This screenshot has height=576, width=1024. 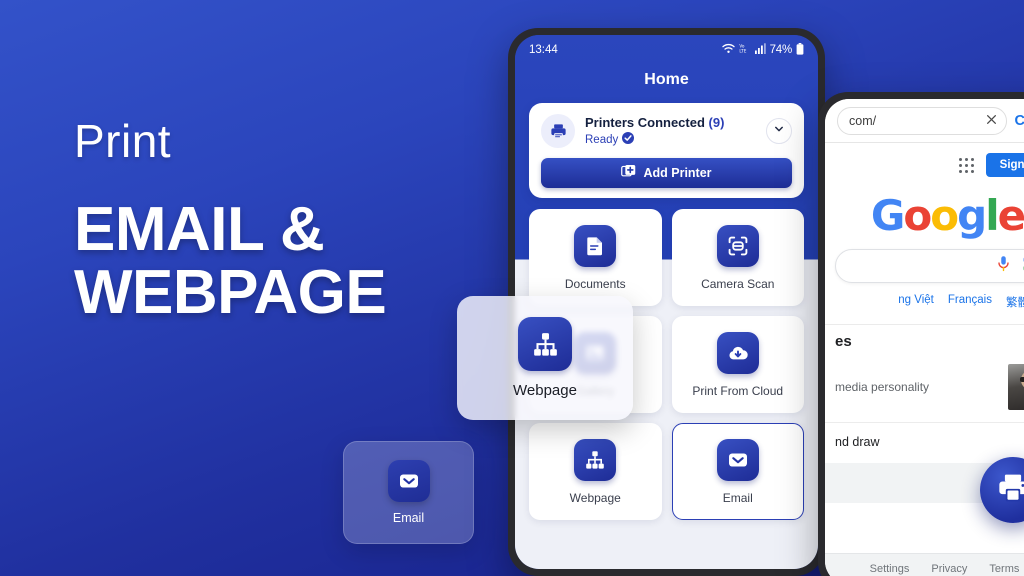 I want to click on cloud-download-icon, so click(x=737, y=352).